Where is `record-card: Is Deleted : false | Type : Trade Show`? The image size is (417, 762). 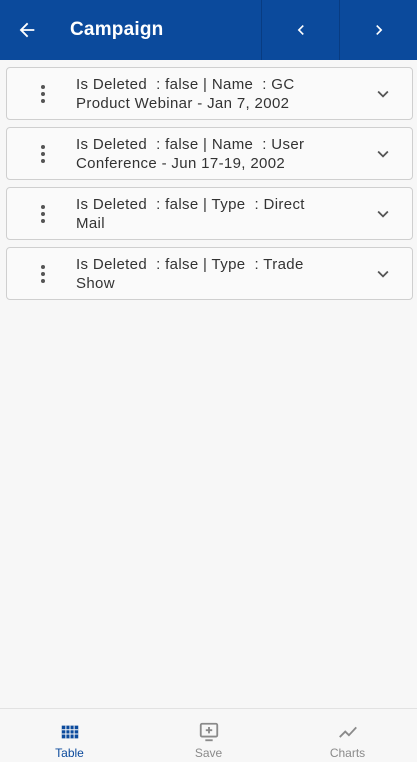
record-card: Is Deleted : false | Type : Trade Show is located at coordinates (209, 273).